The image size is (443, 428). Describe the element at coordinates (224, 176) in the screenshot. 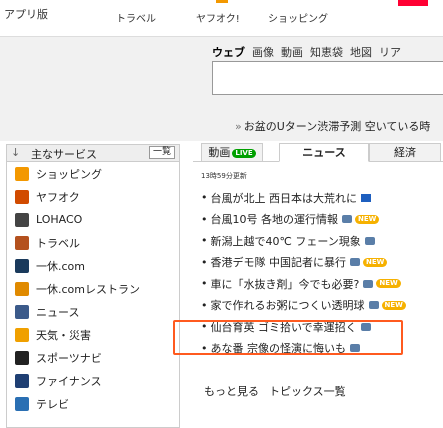

I see `updated-time: 13時59分更新` at that location.